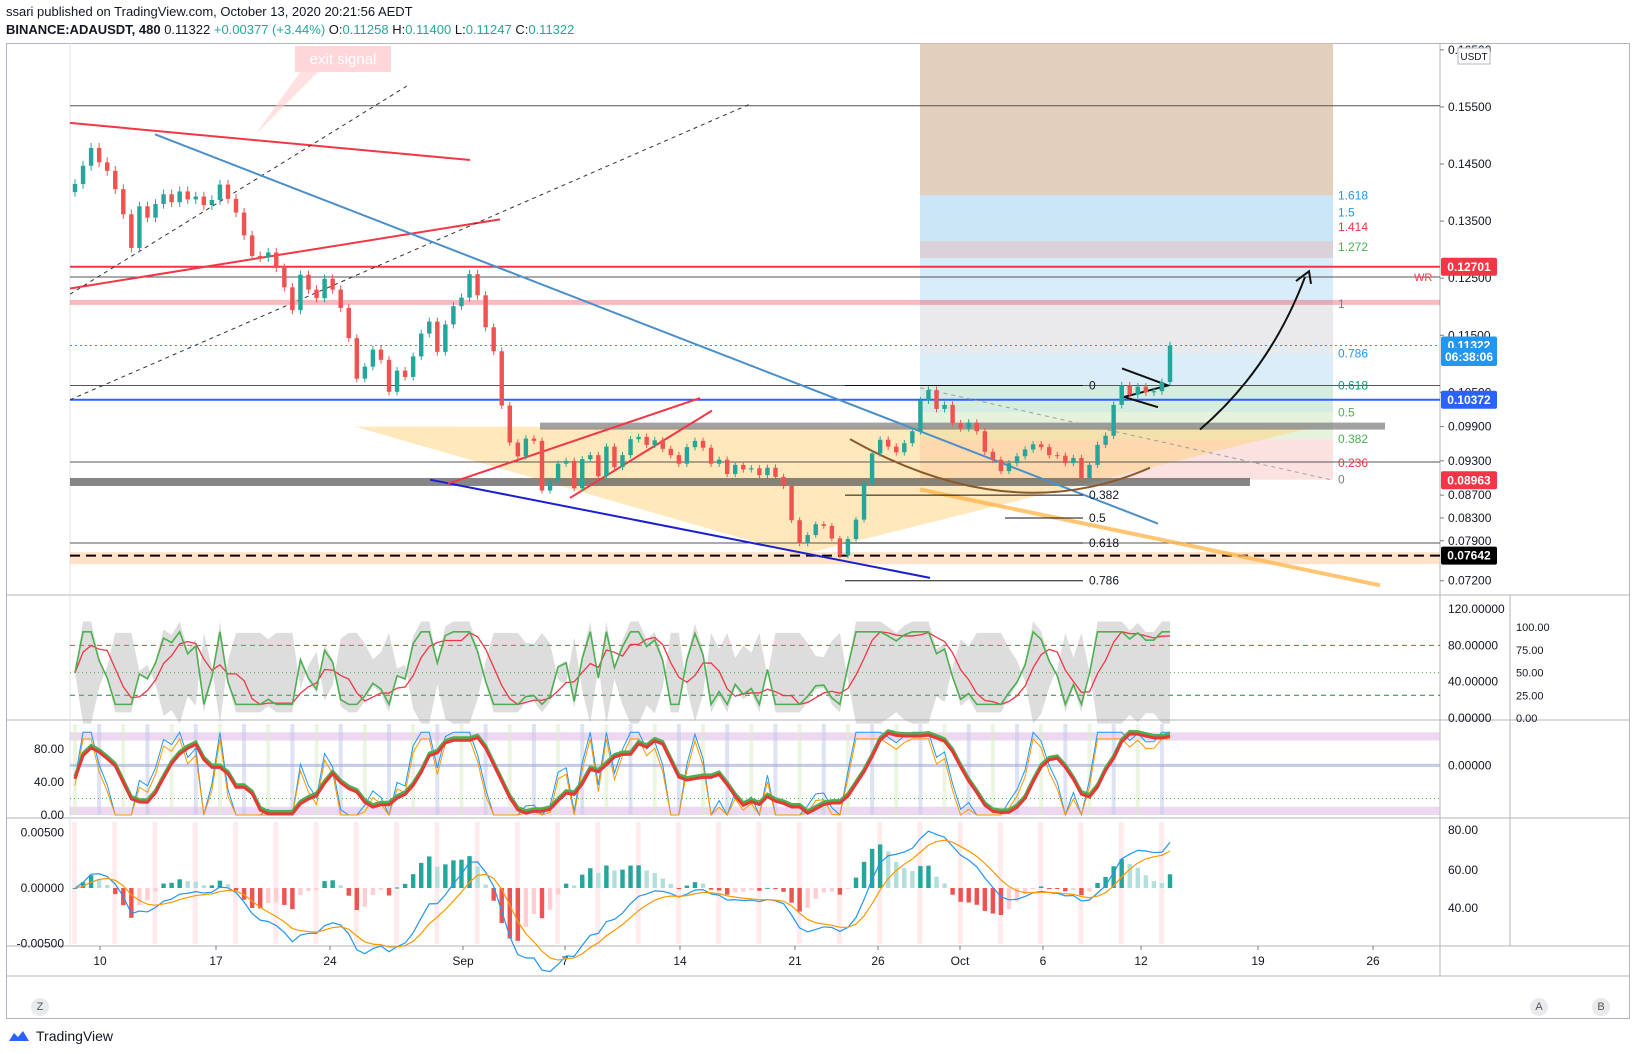  I want to click on macd-signal-line, so click(622, 900).